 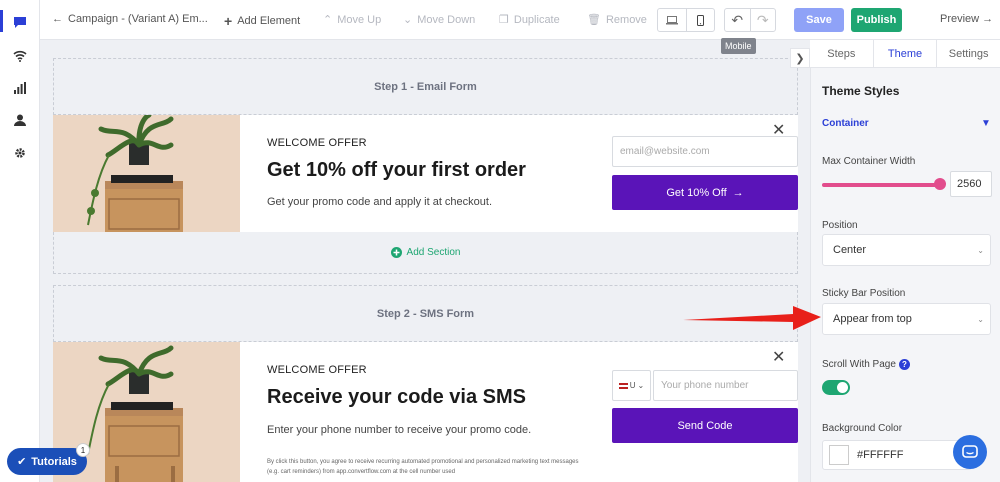 I want to click on offer-title: Receive your code via SMS, so click(x=397, y=397).